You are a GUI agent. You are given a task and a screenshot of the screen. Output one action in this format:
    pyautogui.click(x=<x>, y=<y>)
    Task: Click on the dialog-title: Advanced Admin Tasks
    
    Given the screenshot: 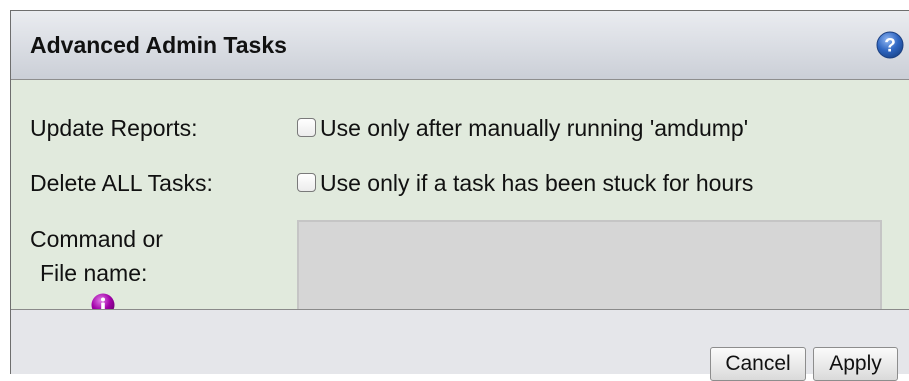 What is the action you would take?
    pyautogui.click(x=158, y=45)
    